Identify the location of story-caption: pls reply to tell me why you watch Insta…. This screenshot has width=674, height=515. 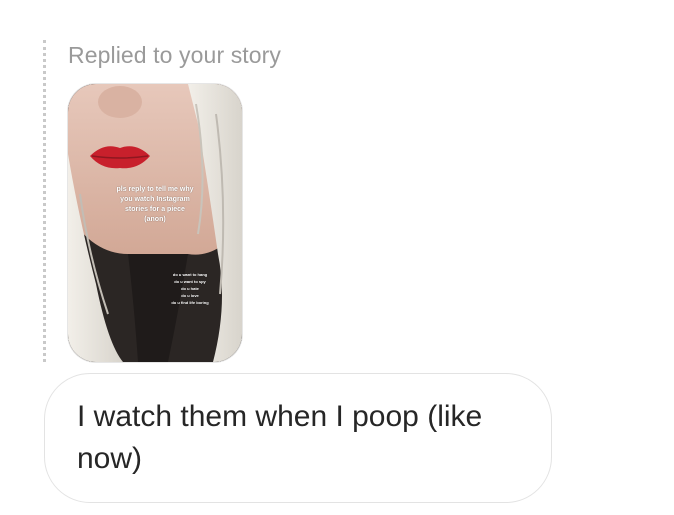
(155, 205).